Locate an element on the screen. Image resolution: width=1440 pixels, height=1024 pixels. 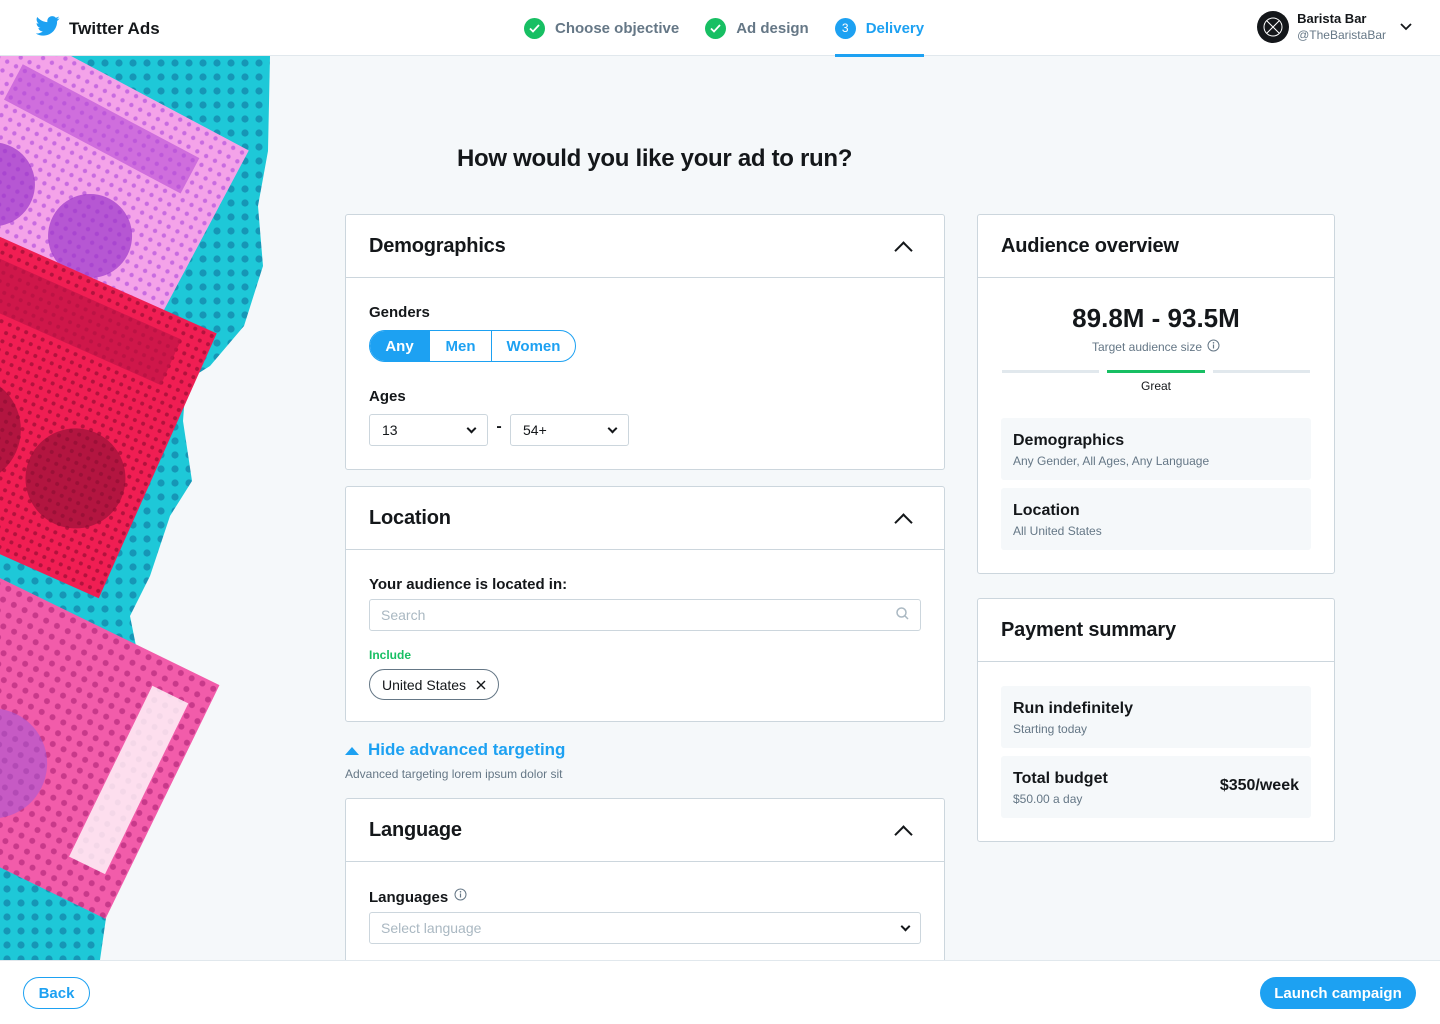
brand: Twitter Ads is located at coordinates (97, 28).